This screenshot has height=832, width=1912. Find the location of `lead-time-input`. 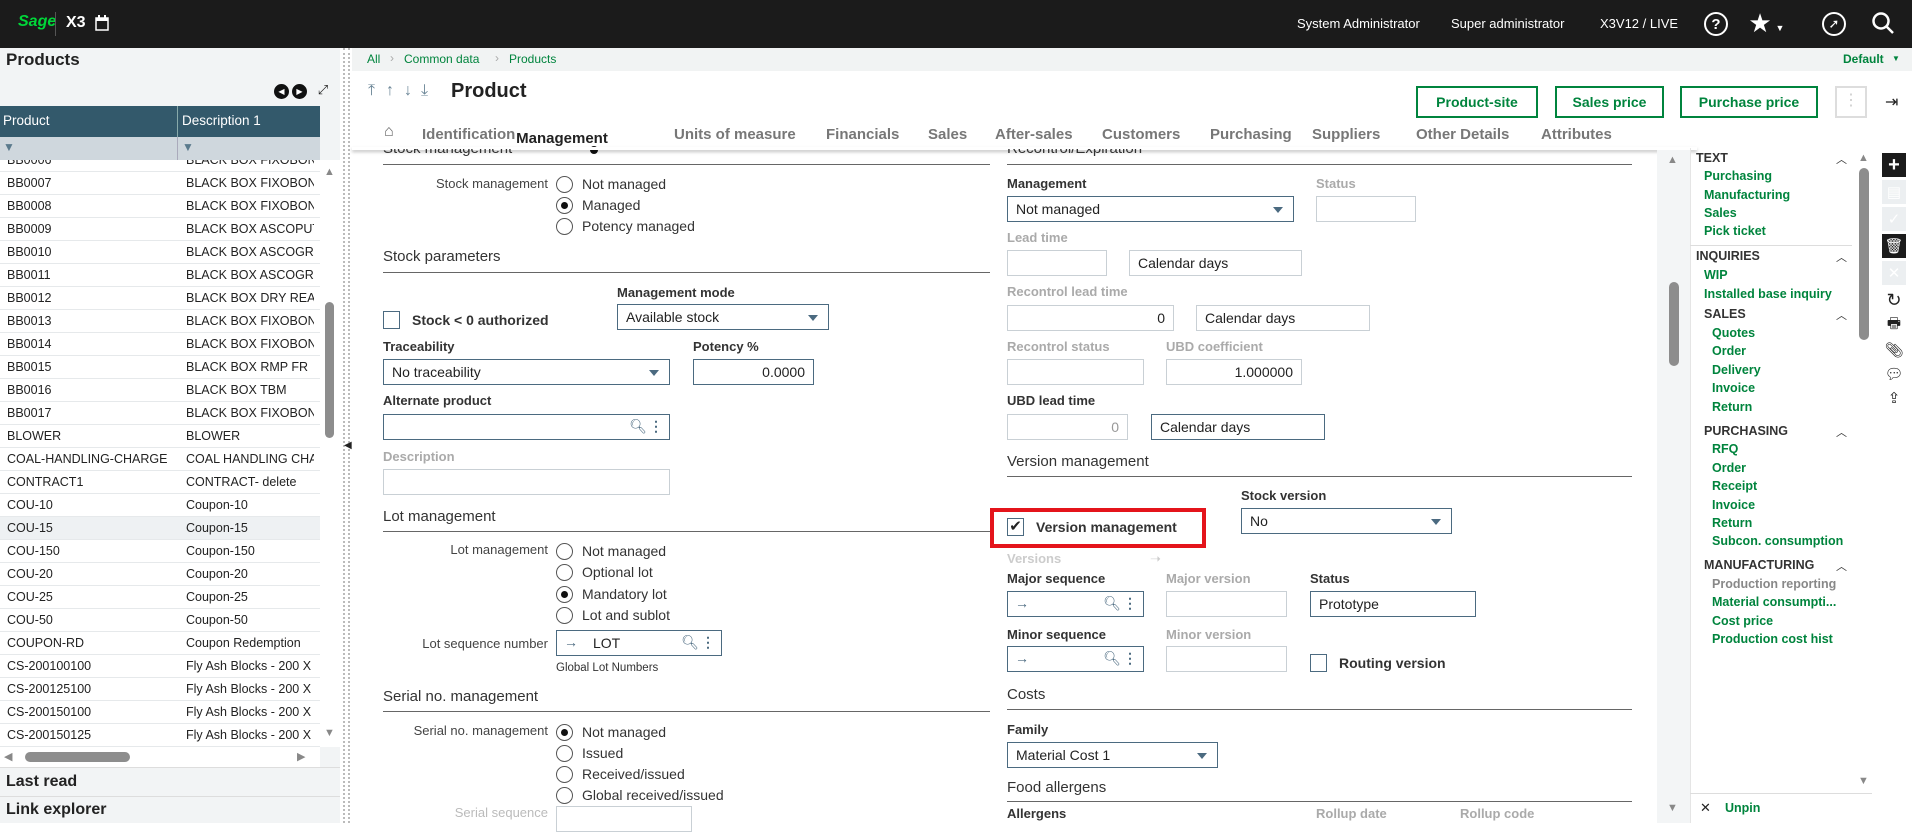

lead-time-input is located at coordinates (1057, 263).